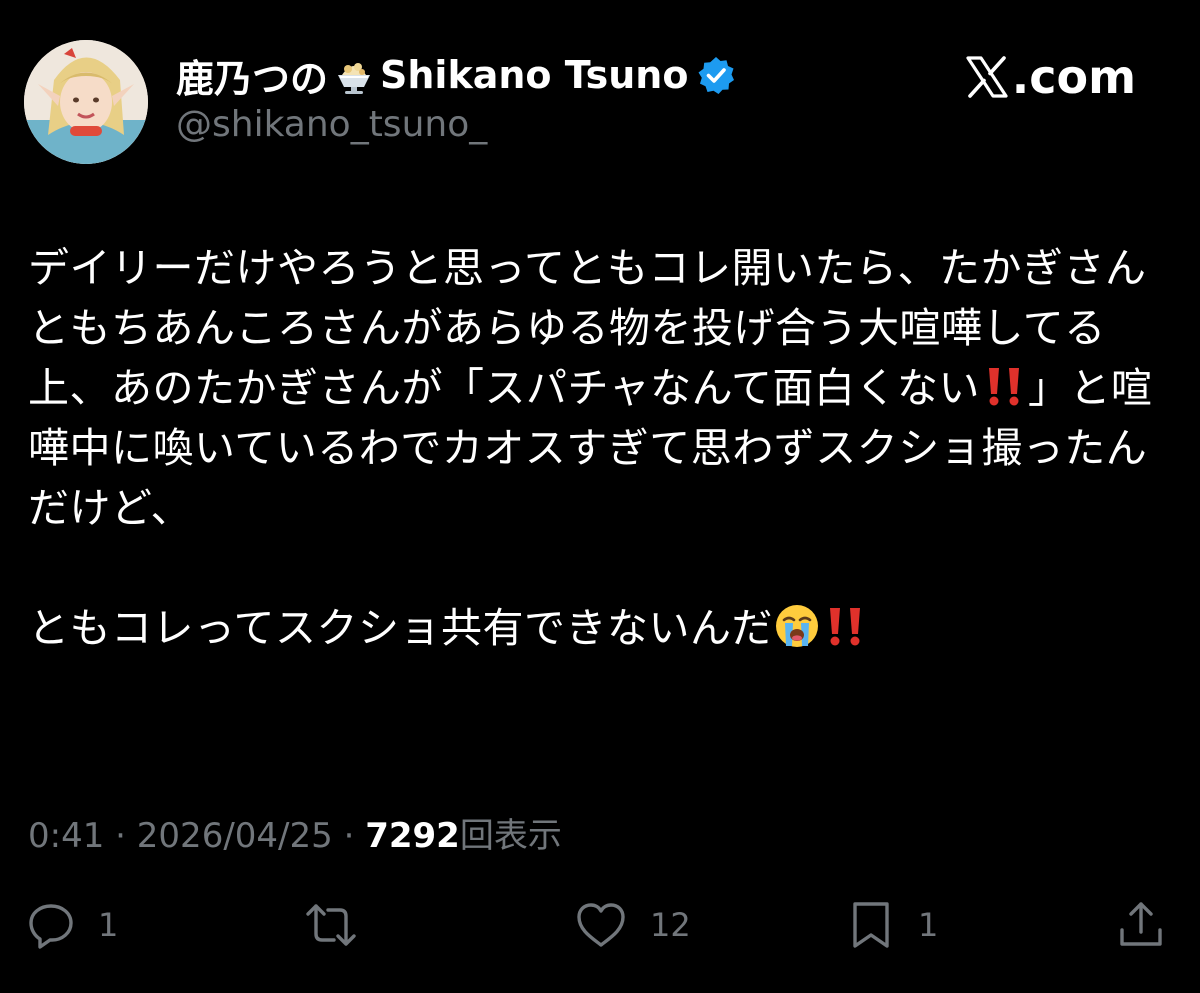 The width and height of the screenshot is (1200, 993). I want to click on brand-logo: .com, so click(1050, 77).